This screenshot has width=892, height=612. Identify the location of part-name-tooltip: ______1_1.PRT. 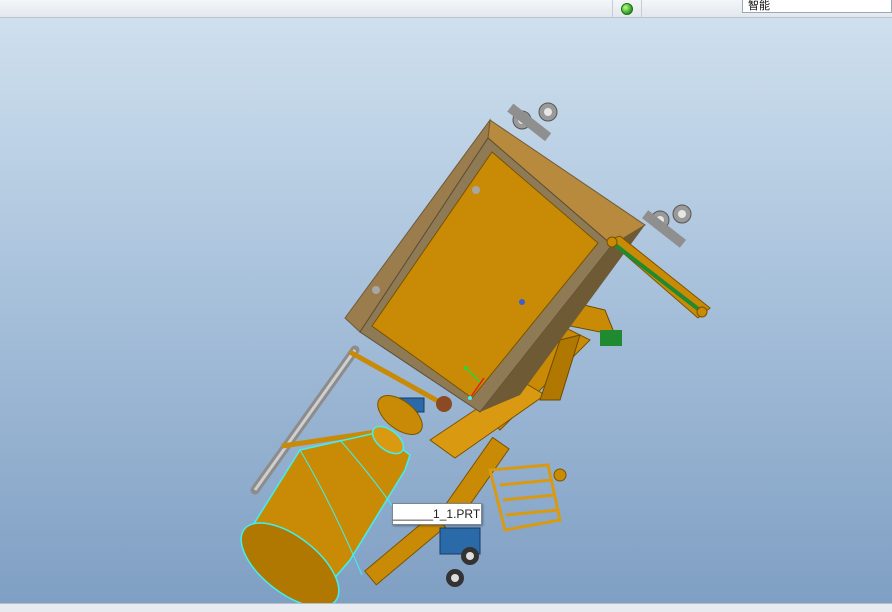
(437, 514).